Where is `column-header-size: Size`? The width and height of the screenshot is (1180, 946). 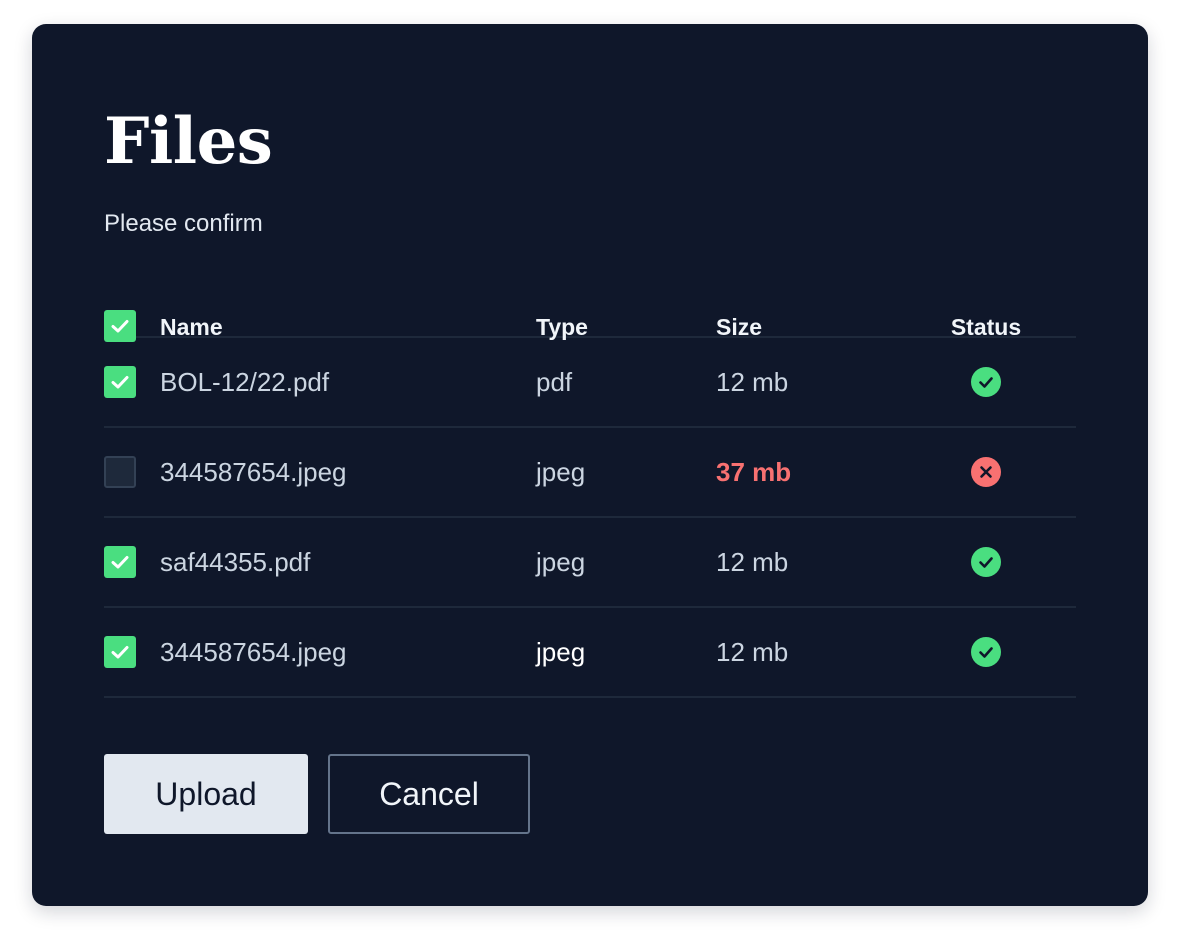 column-header-size: Size is located at coordinates (739, 327).